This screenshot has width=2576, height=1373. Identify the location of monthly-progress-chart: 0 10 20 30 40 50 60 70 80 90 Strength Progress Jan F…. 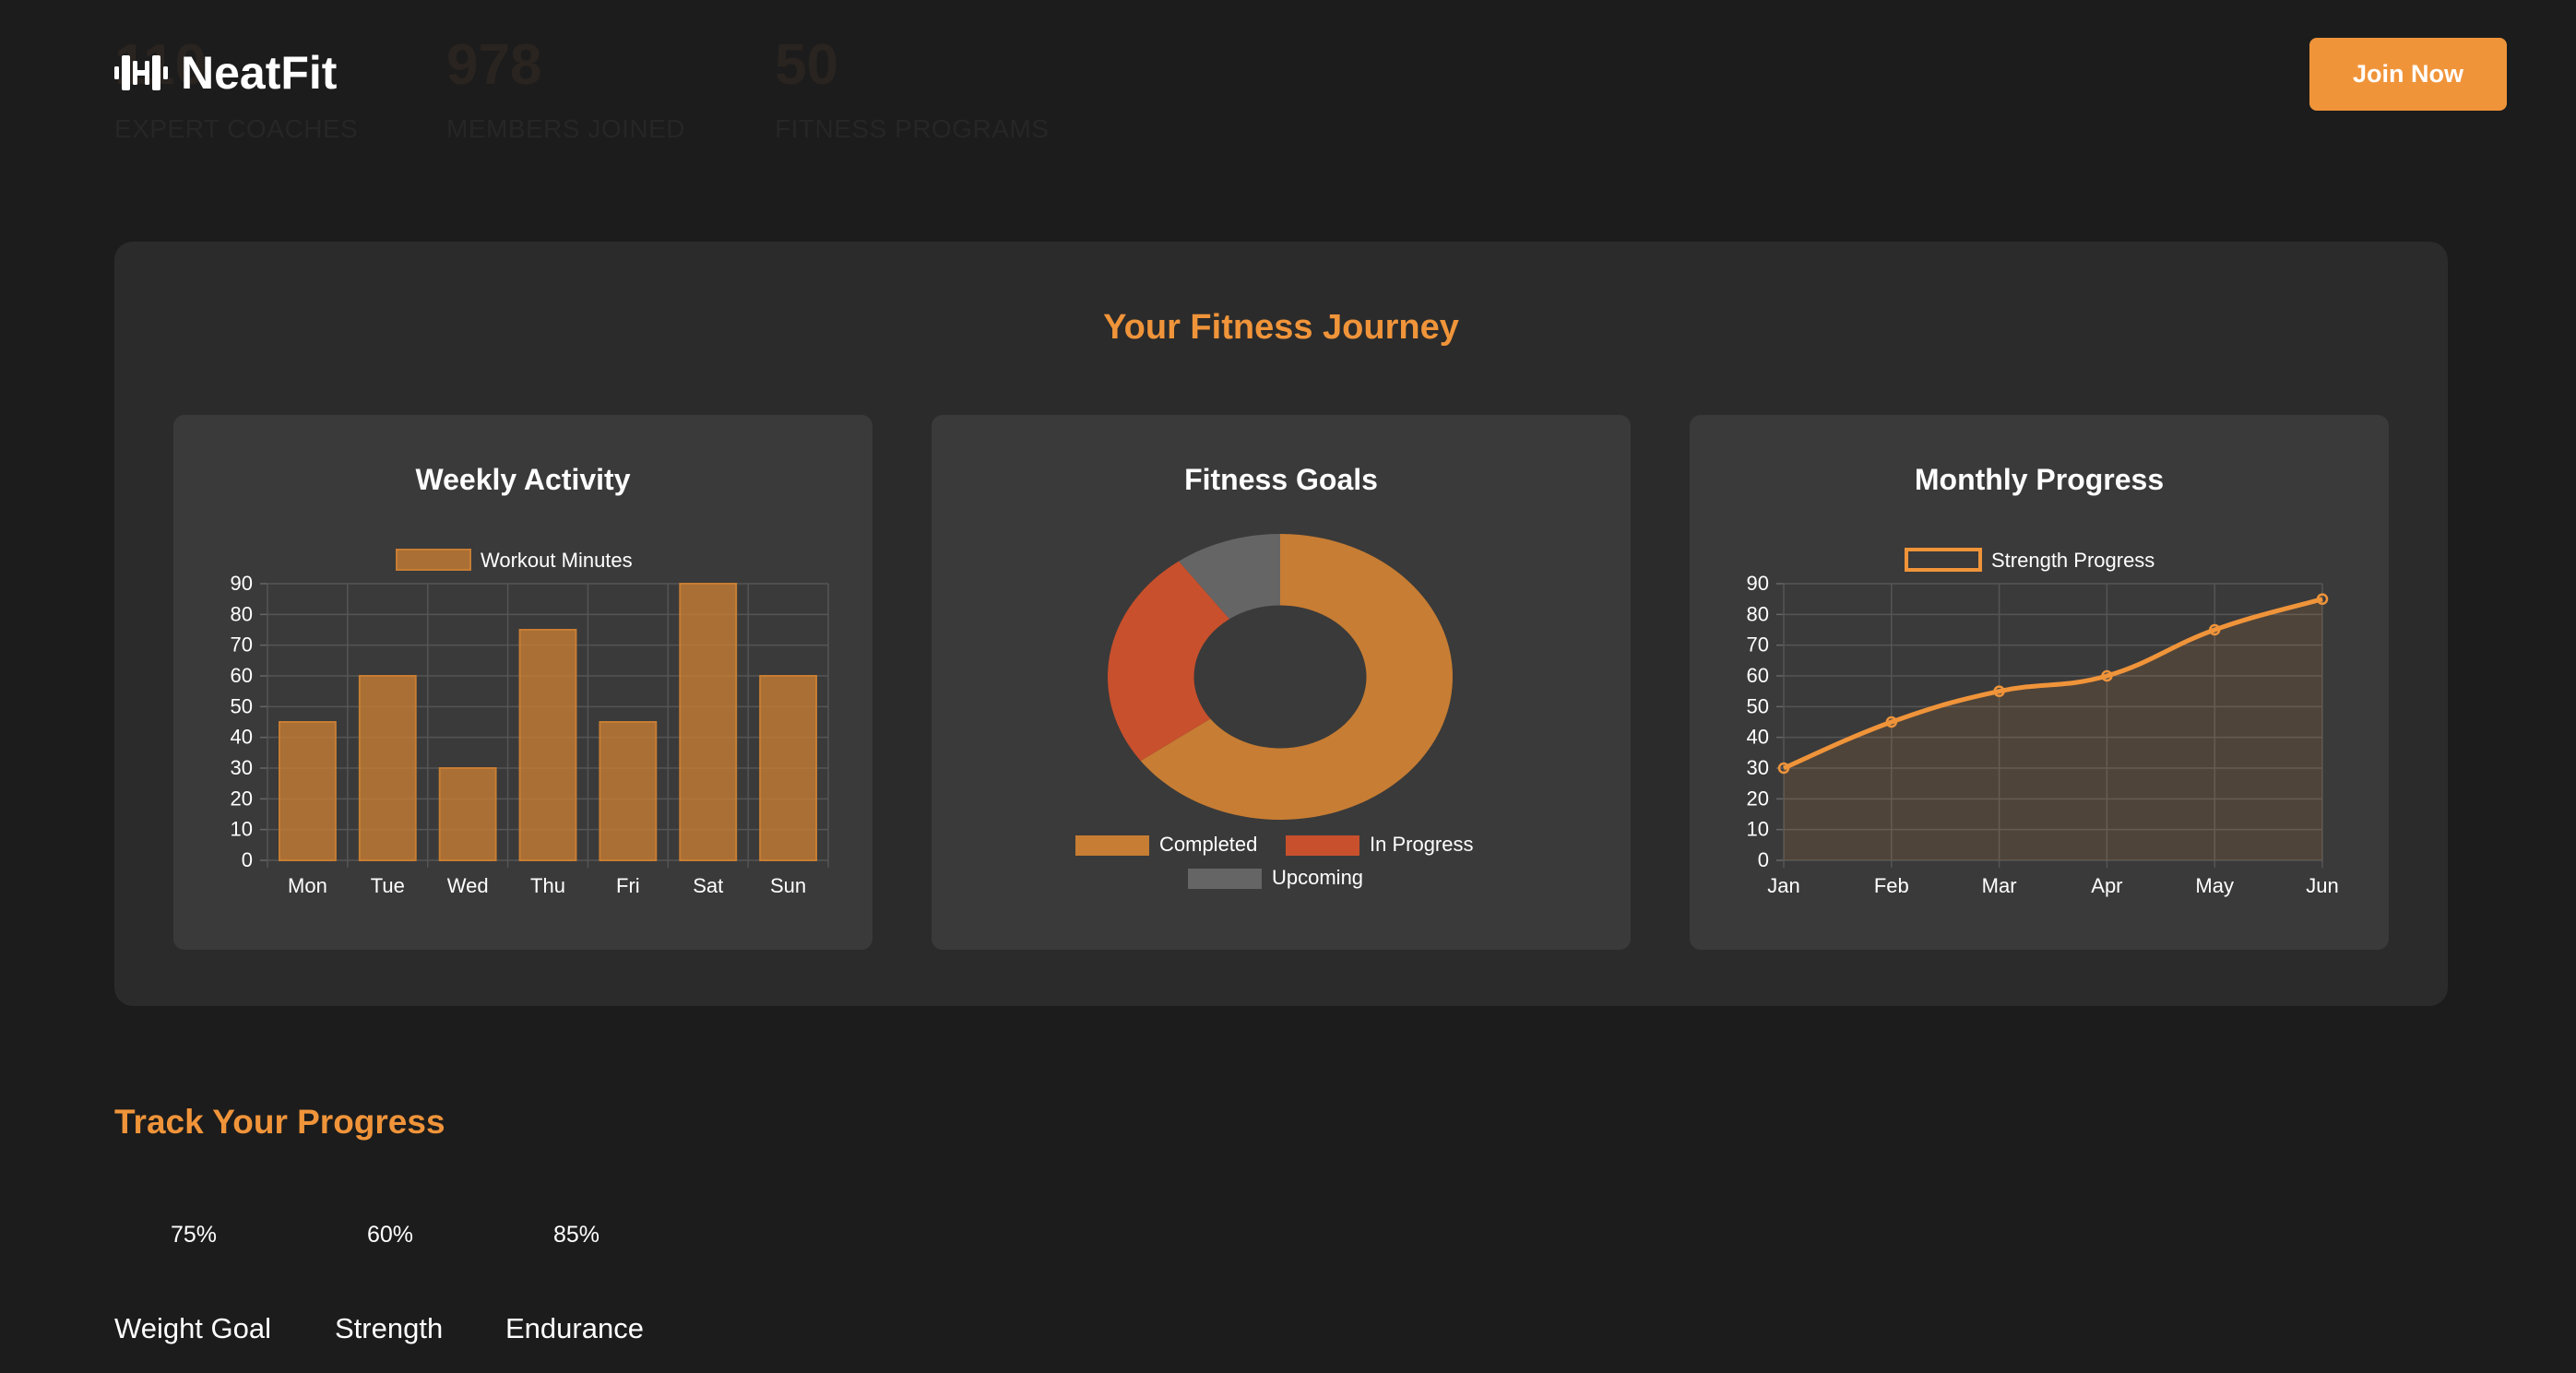
(2043, 722).